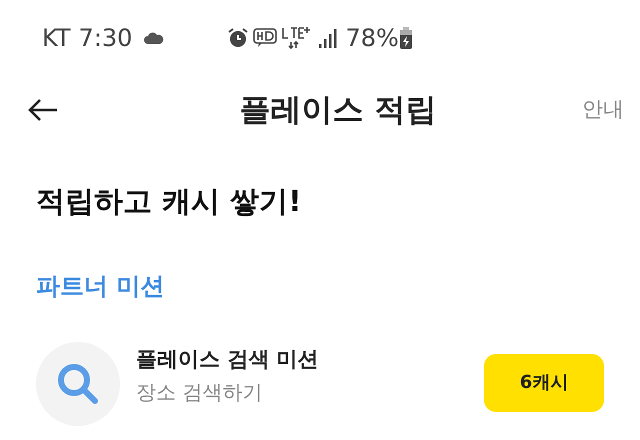 Image resolution: width=640 pixels, height=440 pixels. What do you see at coordinates (338, 110) in the screenshot?
I see `page-title: 플레이스 적립` at bounding box center [338, 110].